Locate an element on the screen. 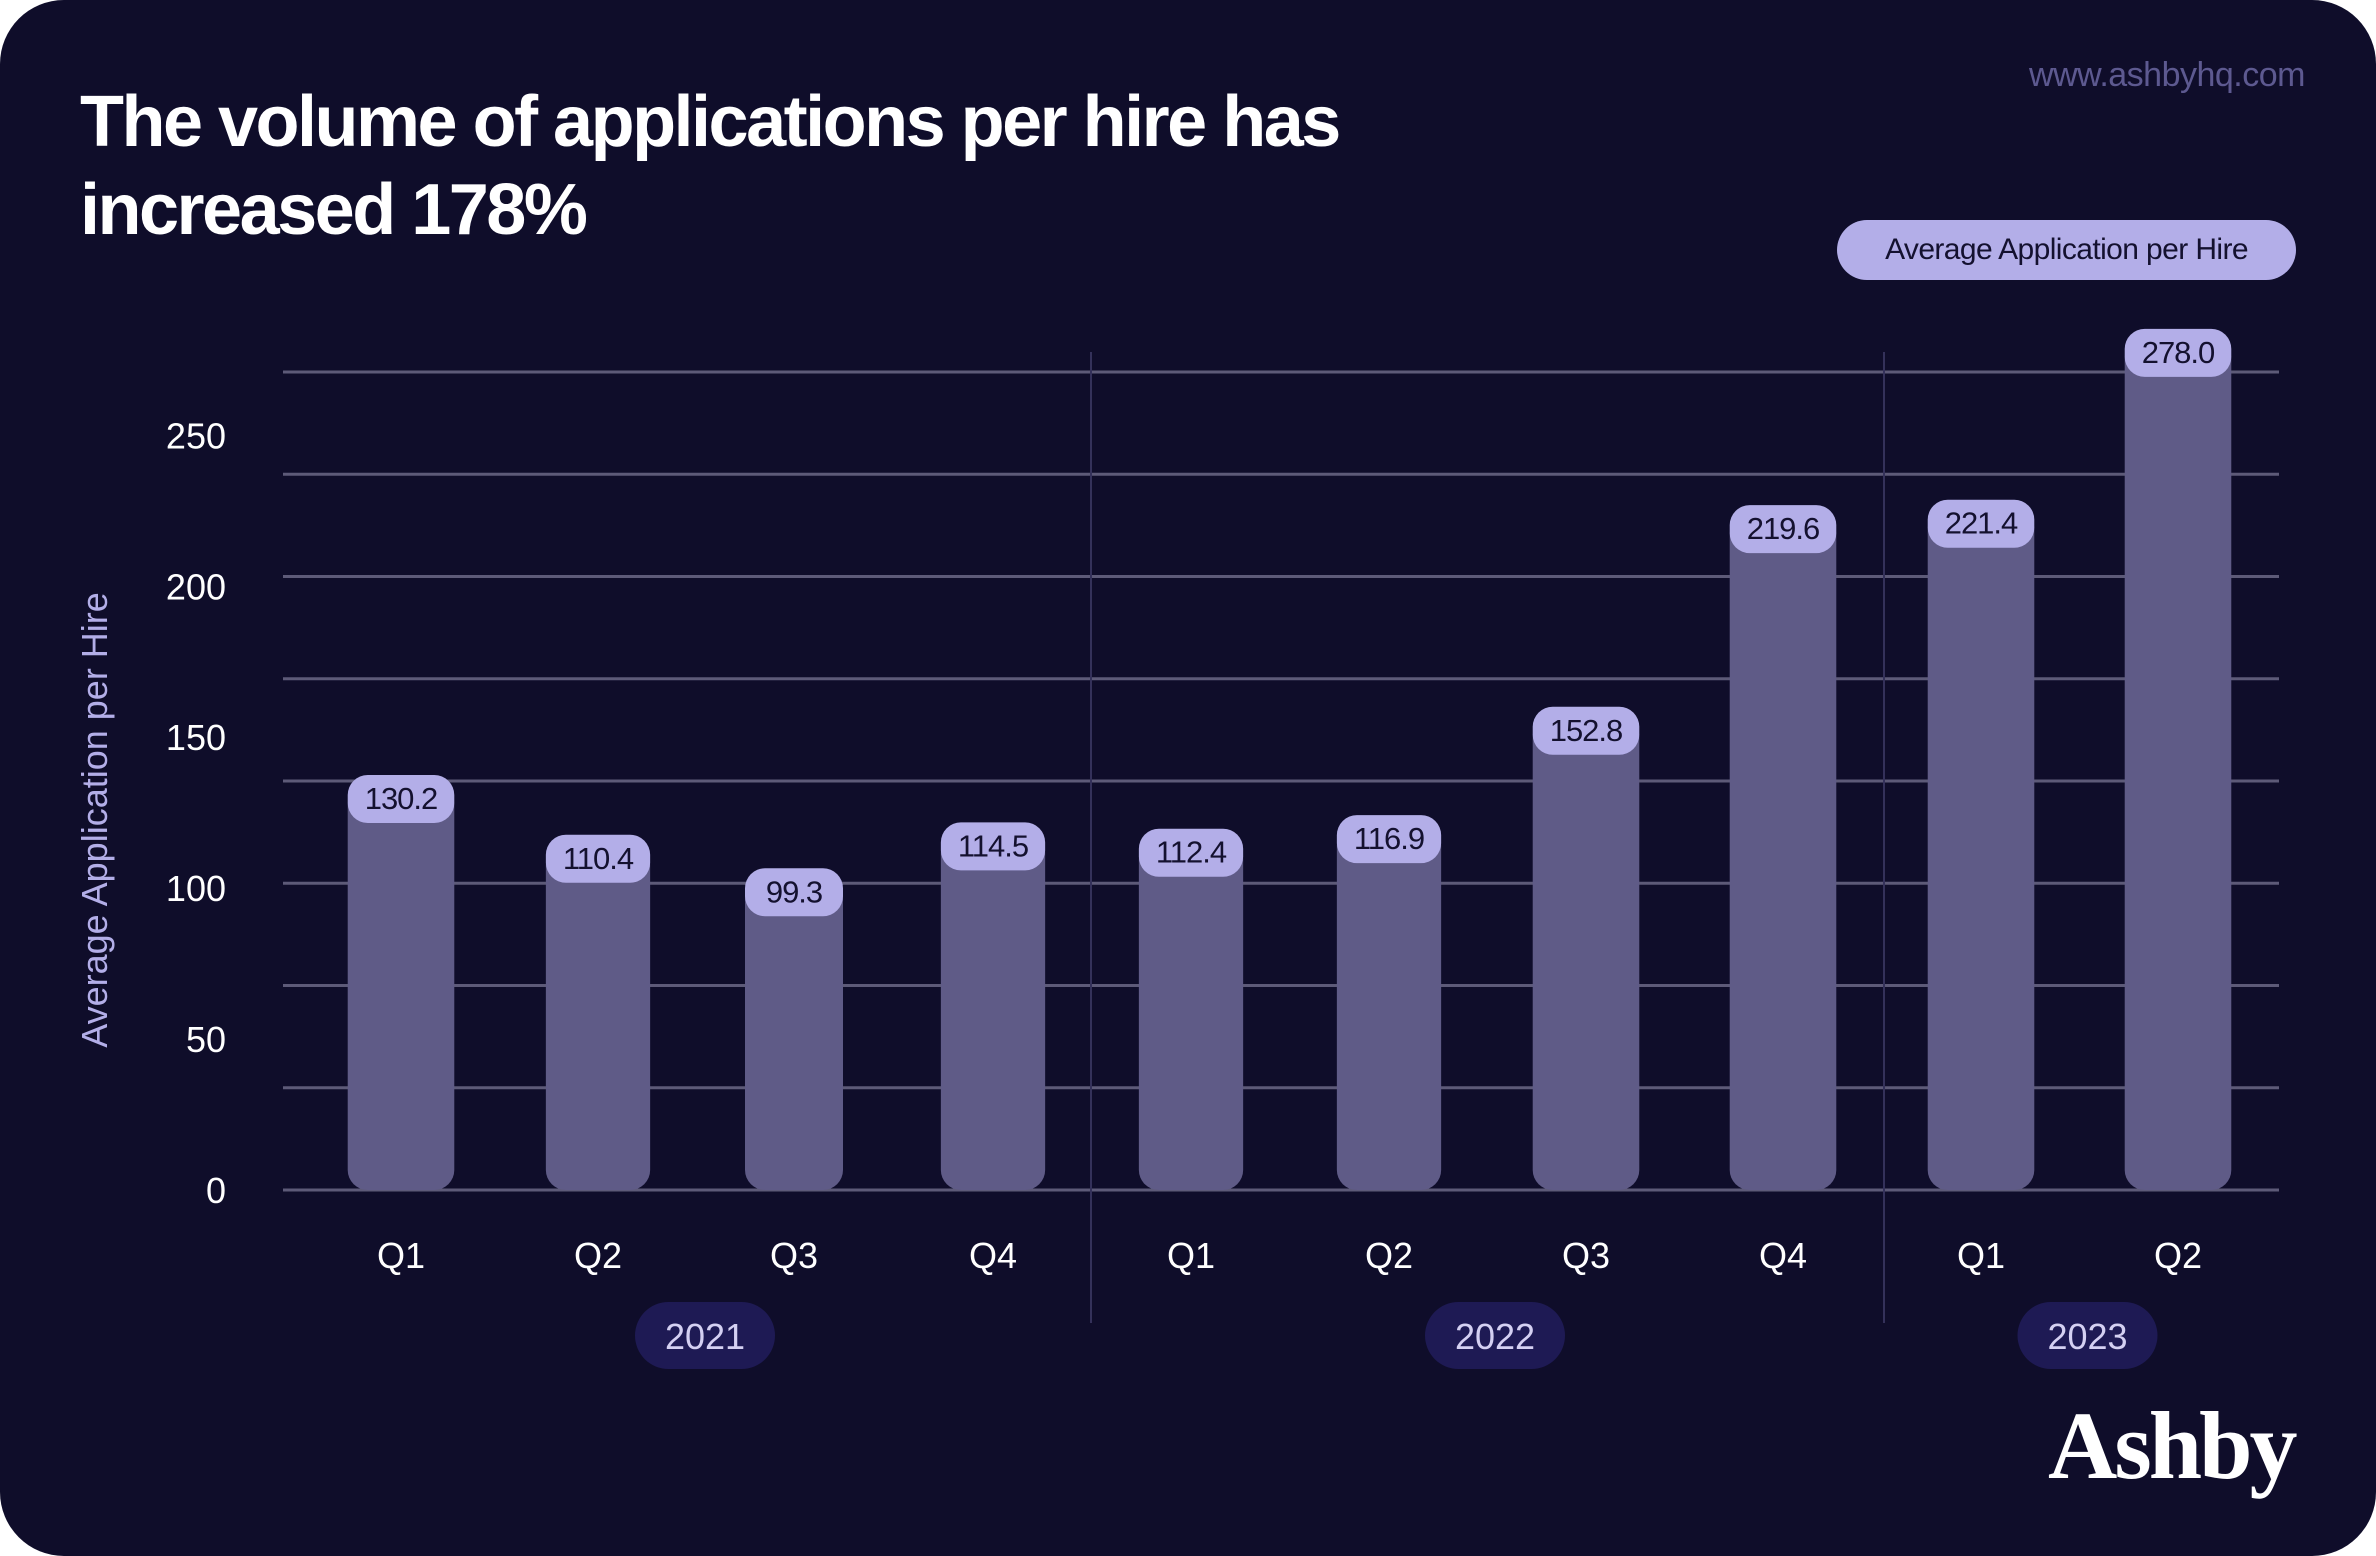 The width and height of the screenshot is (2376, 1556). ashby-logo: Ashby is located at coordinates (2172, 1445).